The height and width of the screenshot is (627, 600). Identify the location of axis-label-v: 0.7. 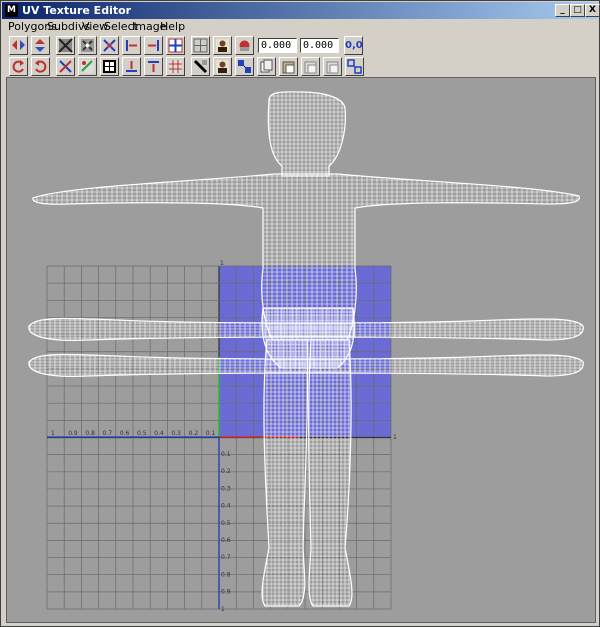
(226, 557).